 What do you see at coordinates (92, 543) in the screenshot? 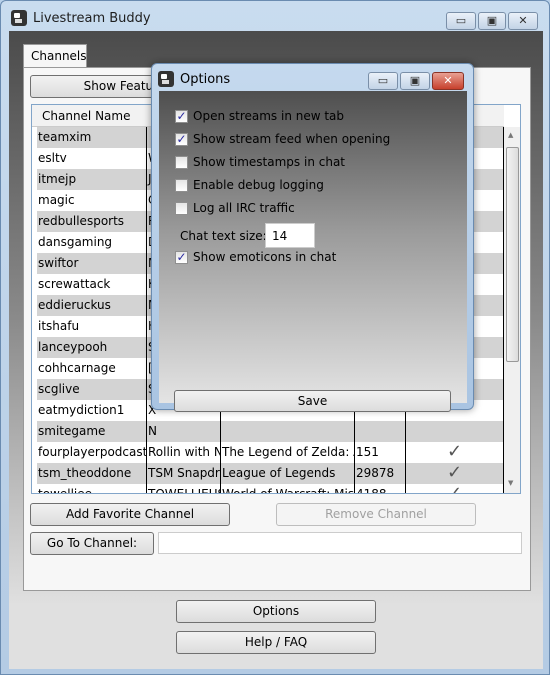
I see `go-to-channel-button: Go To Channel:` at bounding box center [92, 543].